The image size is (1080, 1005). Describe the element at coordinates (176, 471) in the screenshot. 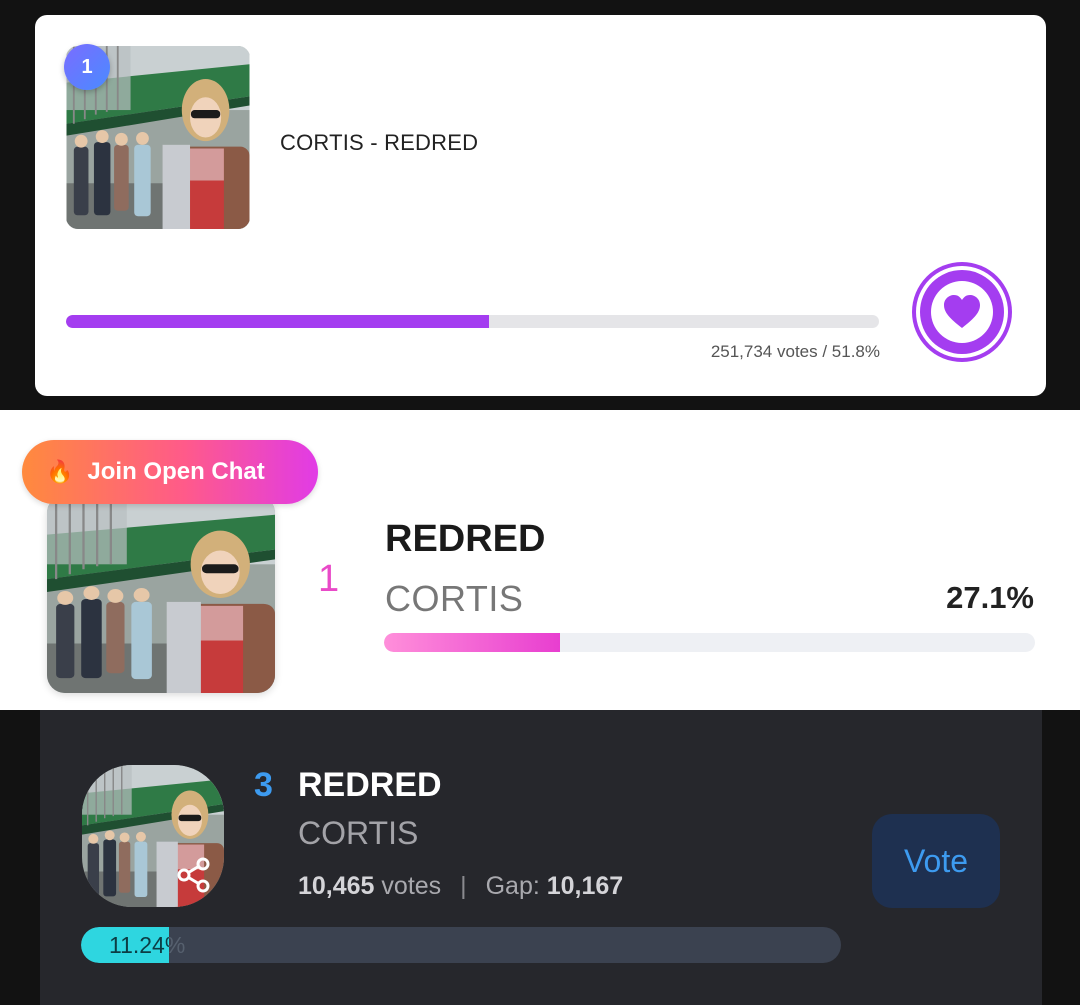

I see `join-open-chat-label: Join Open Chat` at that location.